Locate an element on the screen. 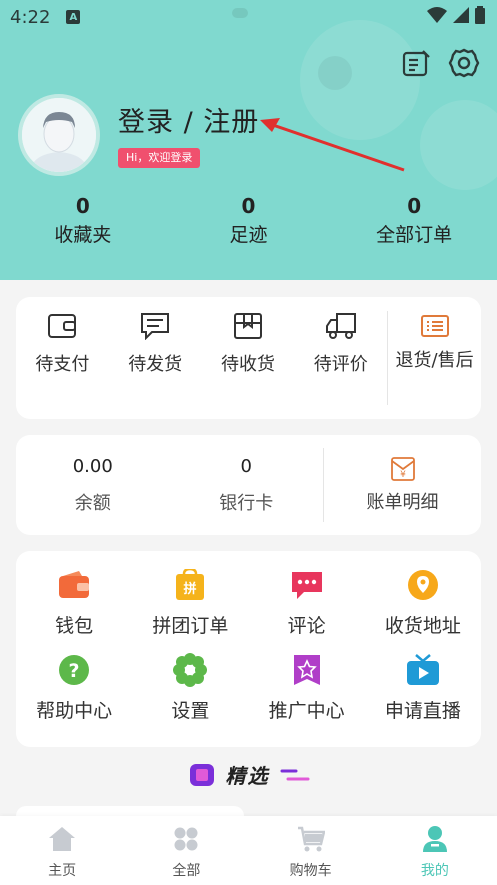  location-icon is located at coordinates (423, 585).